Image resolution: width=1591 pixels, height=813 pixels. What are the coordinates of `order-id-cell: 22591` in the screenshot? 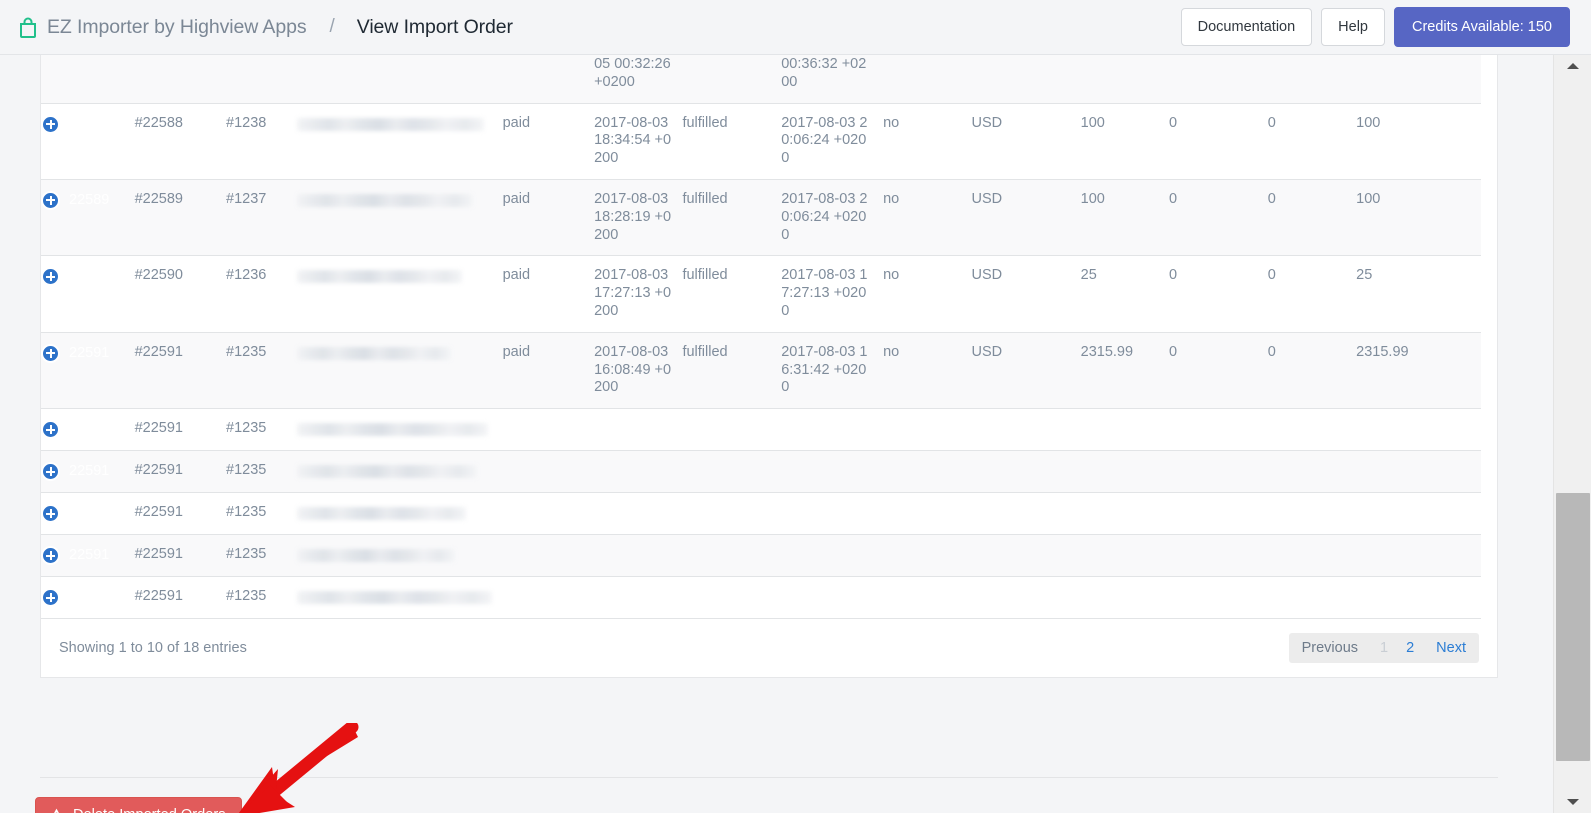 It's located at (88, 598).